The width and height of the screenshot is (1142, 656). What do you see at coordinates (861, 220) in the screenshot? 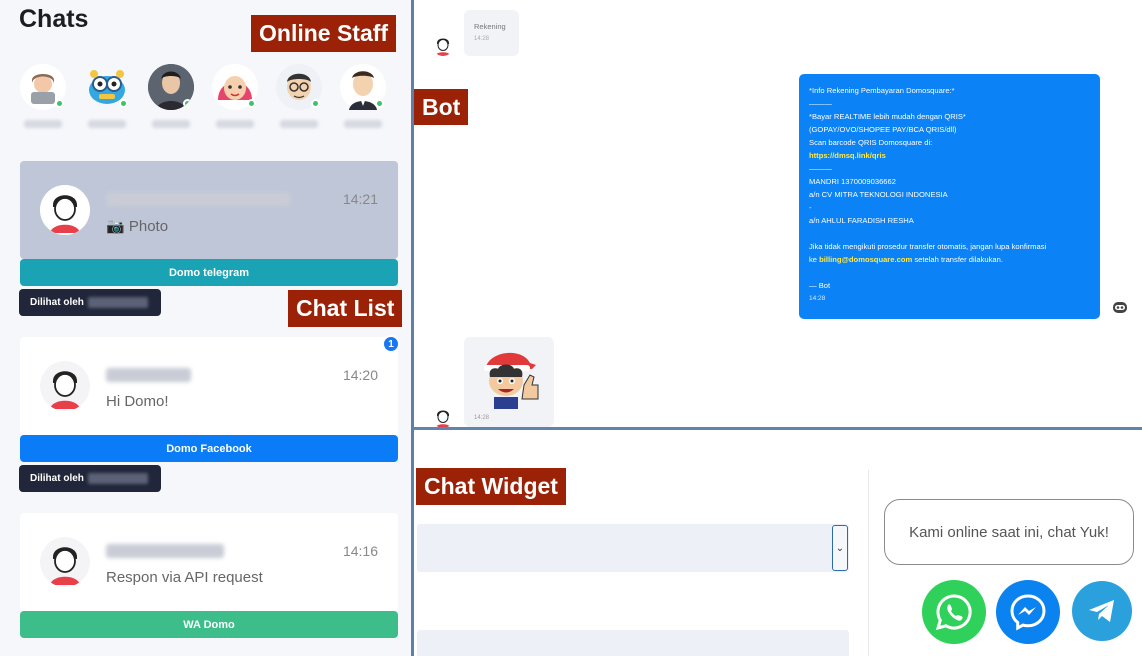
I see `bot-line: a/n AHLUL FARADISH RESHA` at bounding box center [861, 220].